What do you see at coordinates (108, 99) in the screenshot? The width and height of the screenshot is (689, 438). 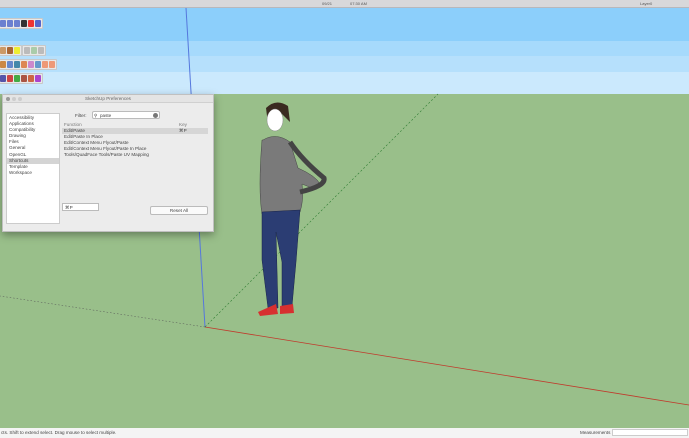 I see `dialog-title: SketchUp Preferences` at bounding box center [108, 99].